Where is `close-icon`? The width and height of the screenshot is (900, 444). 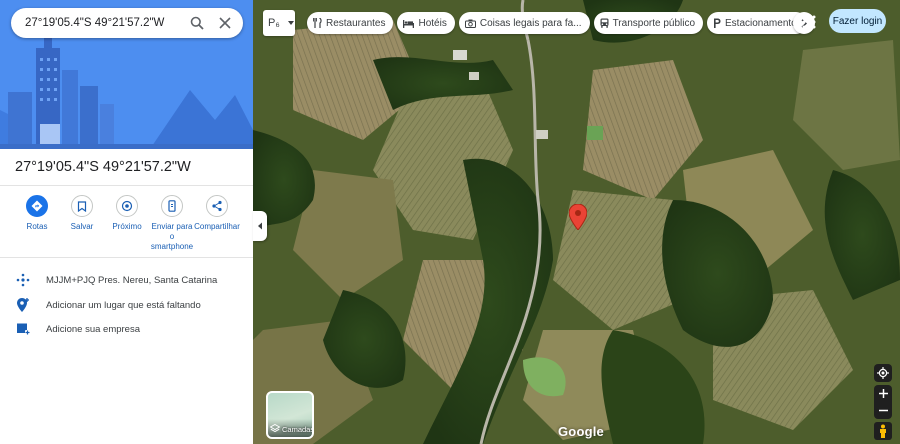 close-icon is located at coordinates (225, 23).